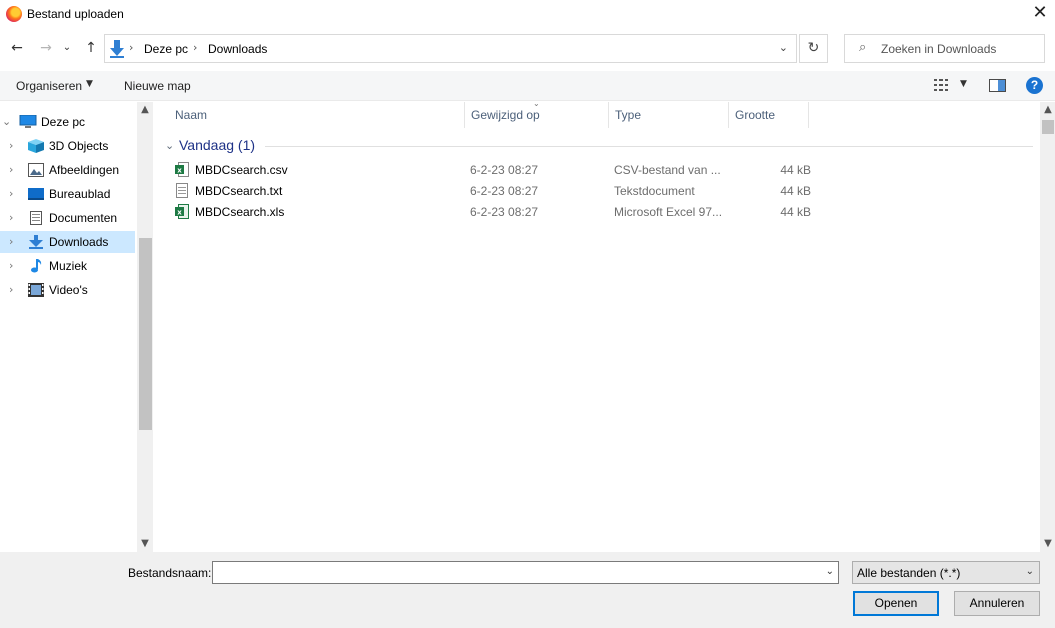 Image resolution: width=1055 pixels, height=628 pixels. What do you see at coordinates (49, 86) in the screenshot?
I see `organize-button: Organiseren` at bounding box center [49, 86].